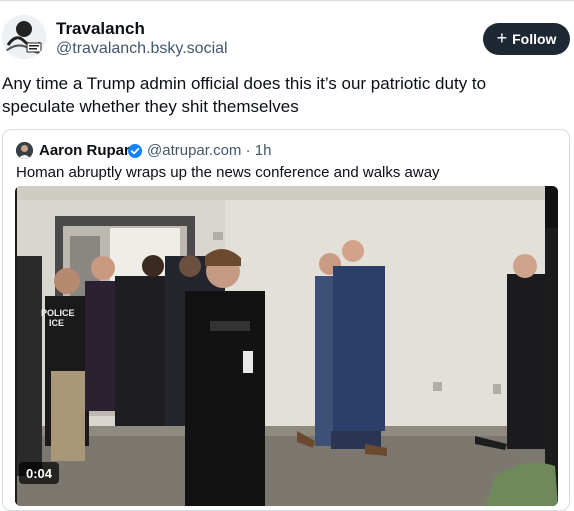 This screenshot has height=511, width=574. I want to click on quote-meta: @atrupar.com · 1h, so click(209, 150).